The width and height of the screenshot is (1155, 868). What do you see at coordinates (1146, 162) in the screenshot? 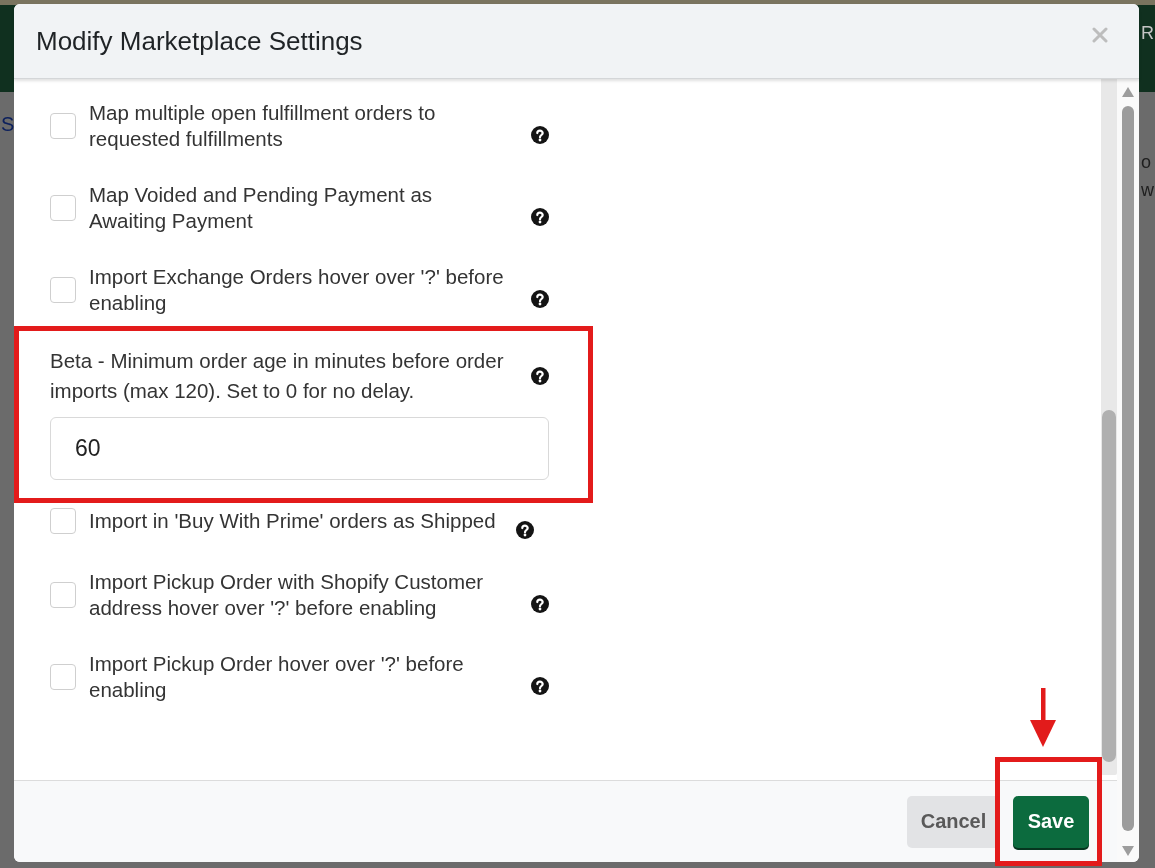
I see `text-fragment: o` at bounding box center [1146, 162].